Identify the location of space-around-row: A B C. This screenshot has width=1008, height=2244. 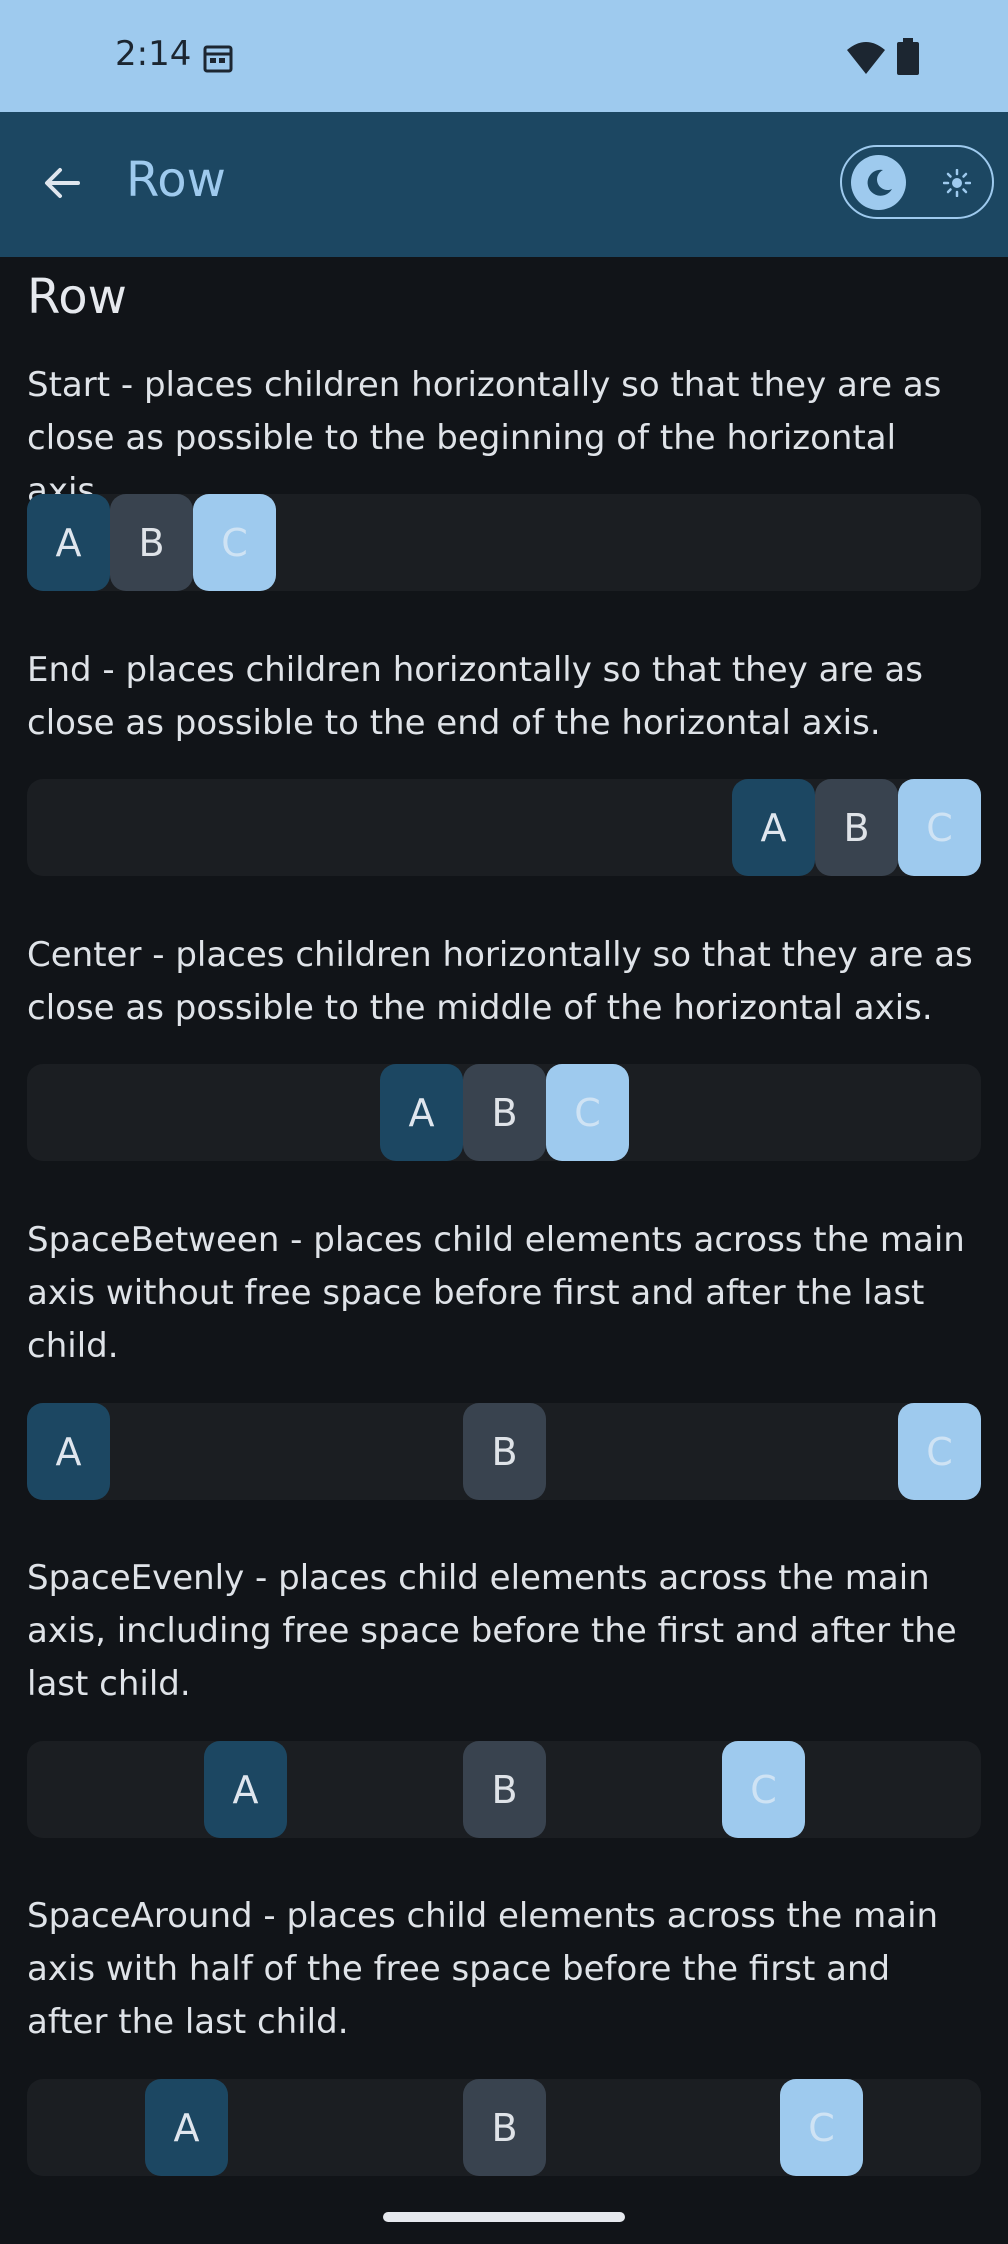
(504, 2127).